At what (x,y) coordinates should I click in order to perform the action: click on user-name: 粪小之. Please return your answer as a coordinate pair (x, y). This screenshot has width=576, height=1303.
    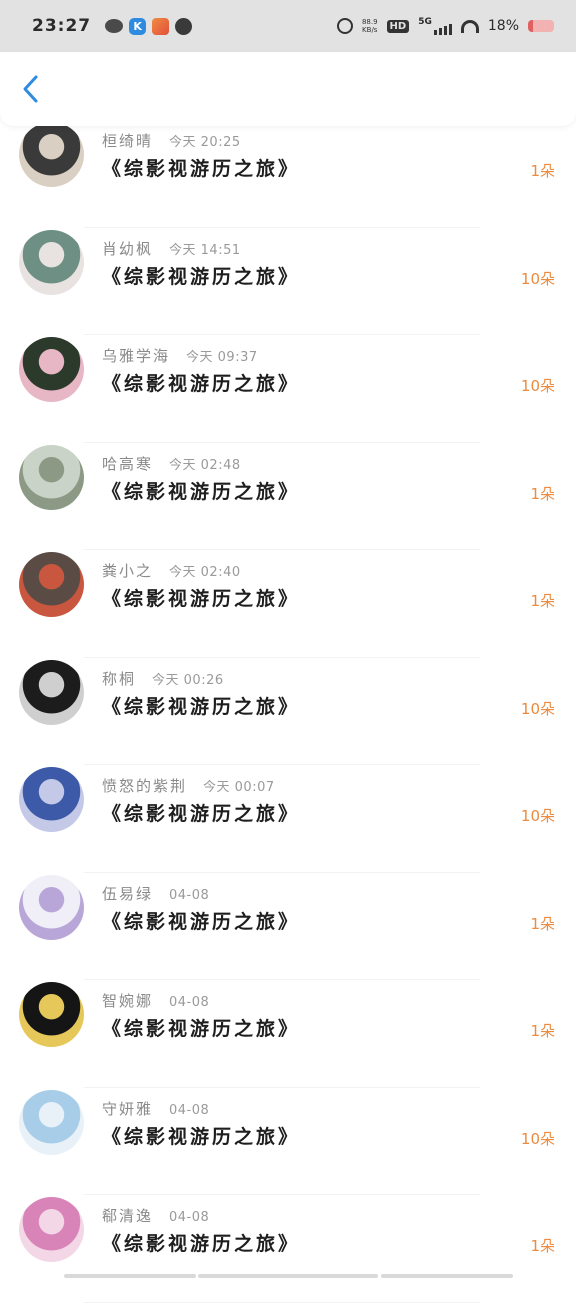
    Looking at the image, I should click on (128, 571).